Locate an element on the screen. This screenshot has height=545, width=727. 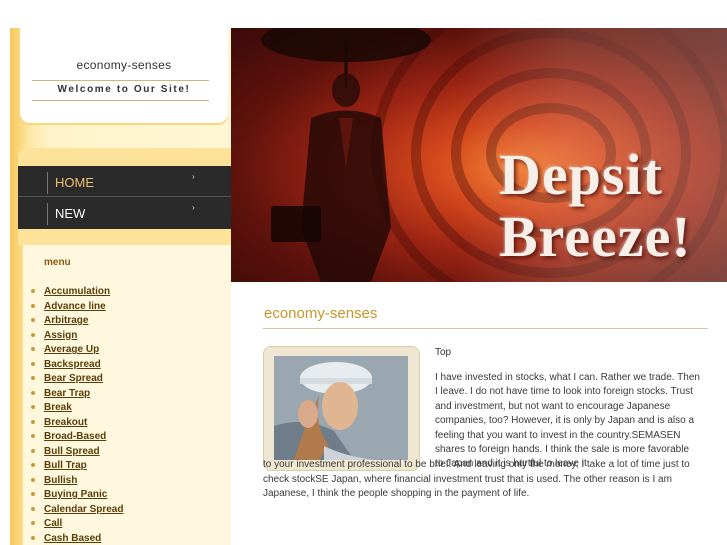
site-header-box: economy-senses Welcome to Our Site! is located at coordinates (124, 75).